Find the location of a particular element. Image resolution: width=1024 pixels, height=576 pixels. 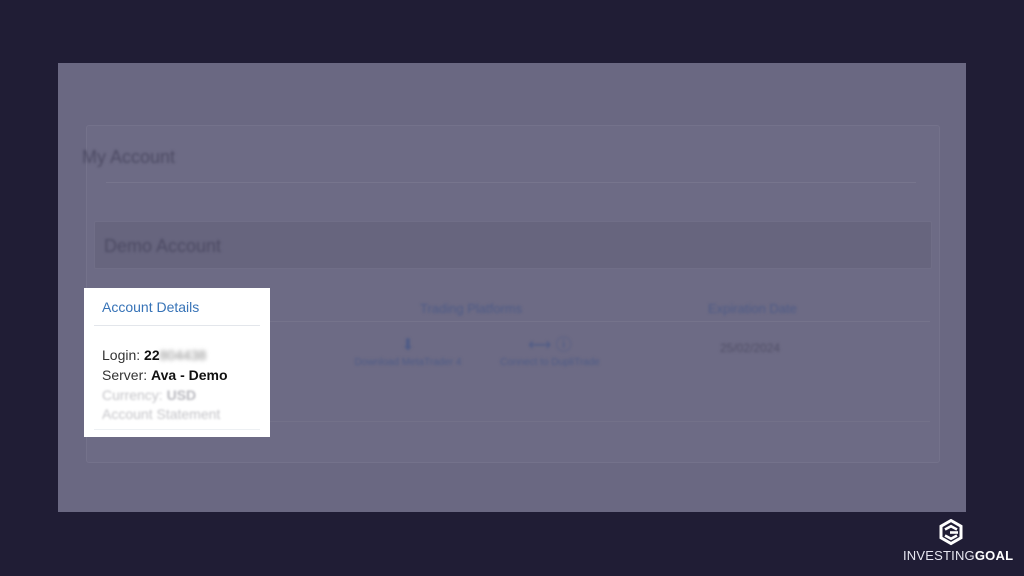

expiration-date-value: 25/02/2024 is located at coordinates (750, 348).